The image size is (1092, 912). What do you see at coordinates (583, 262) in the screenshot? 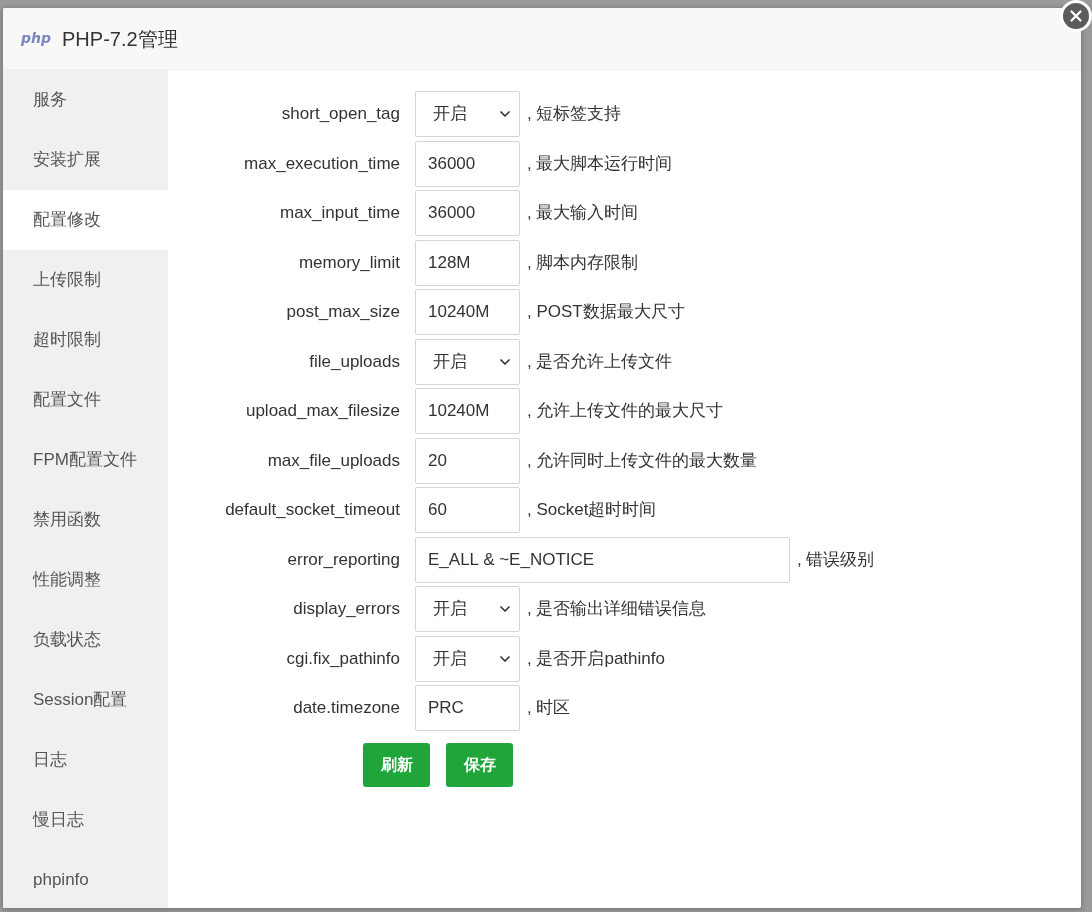
I see `setting-description: , 脚本内存限制` at bounding box center [583, 262].